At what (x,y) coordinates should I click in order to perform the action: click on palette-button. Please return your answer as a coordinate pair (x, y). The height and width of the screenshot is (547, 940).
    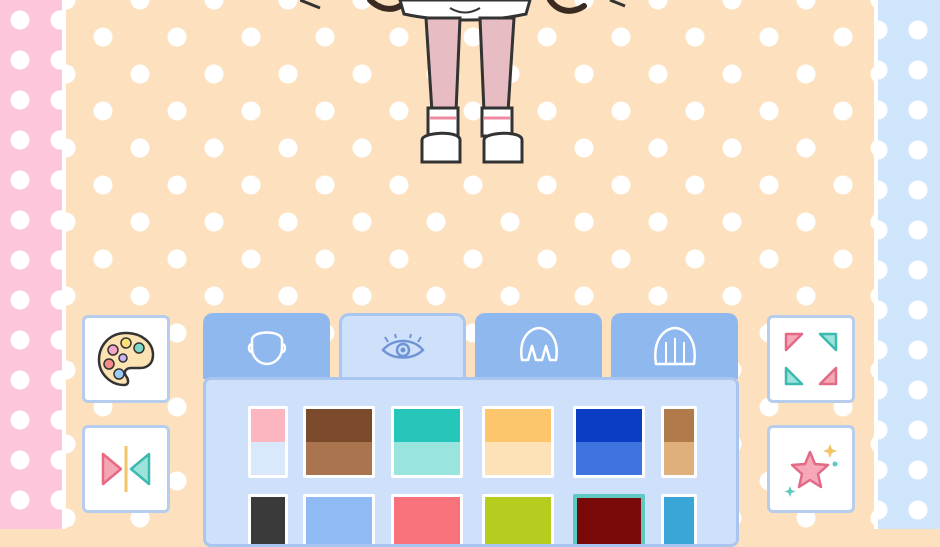
    Looking at the image, I should click on (126, 359).